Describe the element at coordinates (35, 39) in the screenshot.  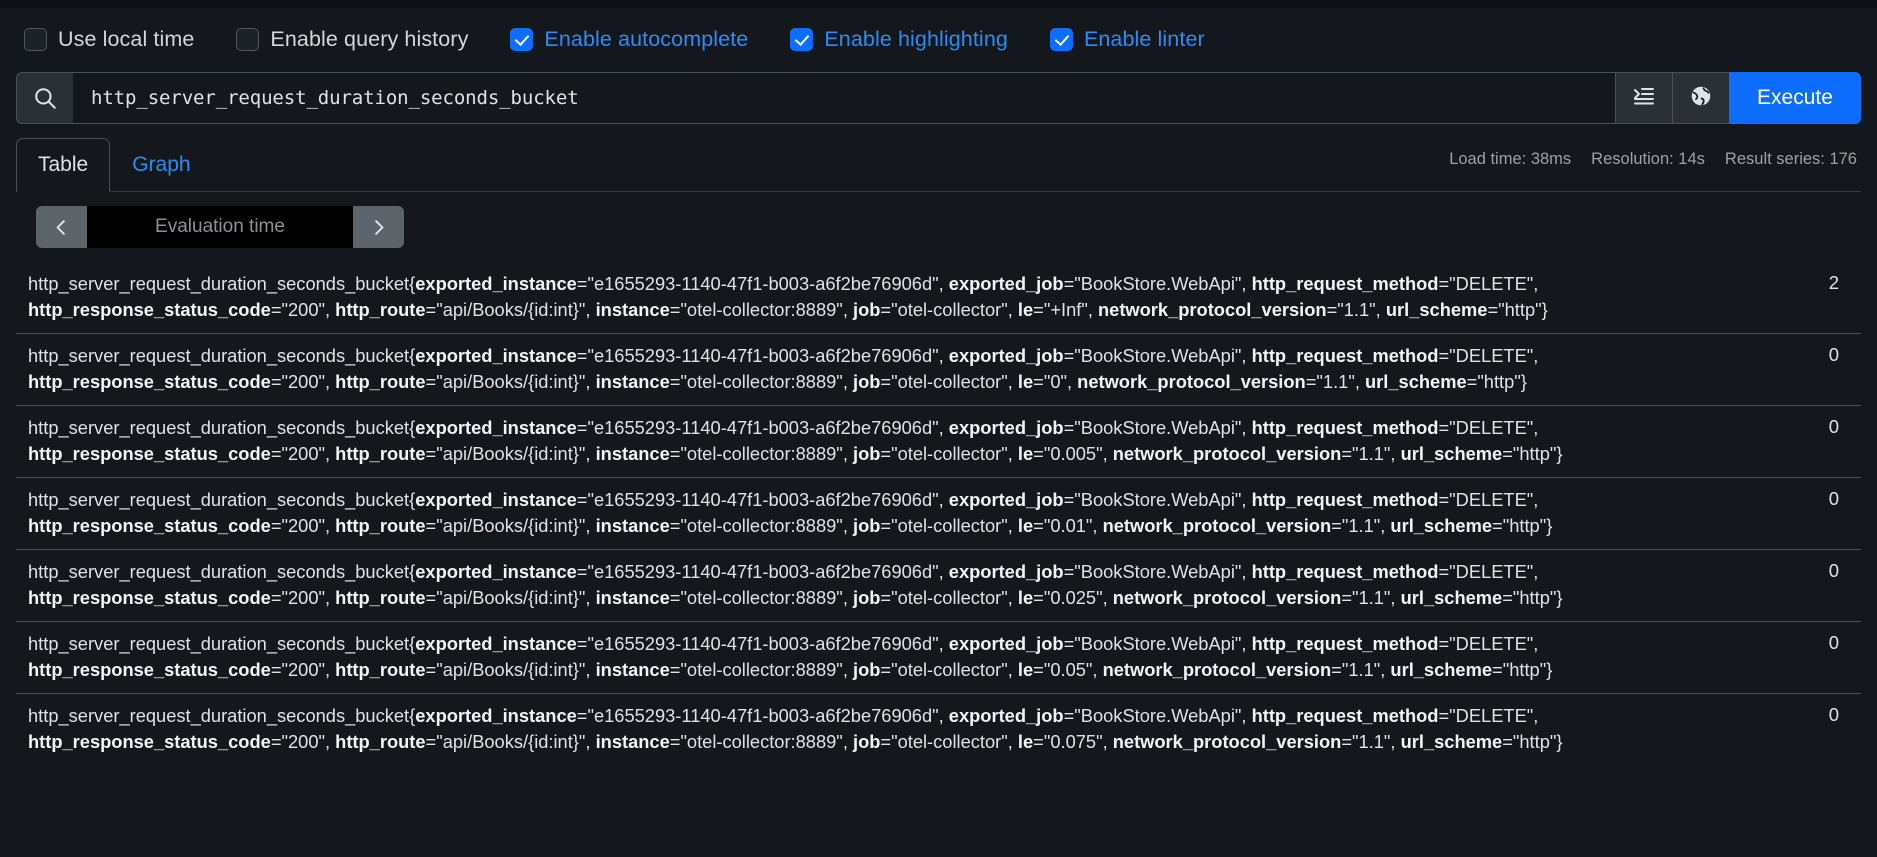
I see `checkbox-use-local-time` at that location.